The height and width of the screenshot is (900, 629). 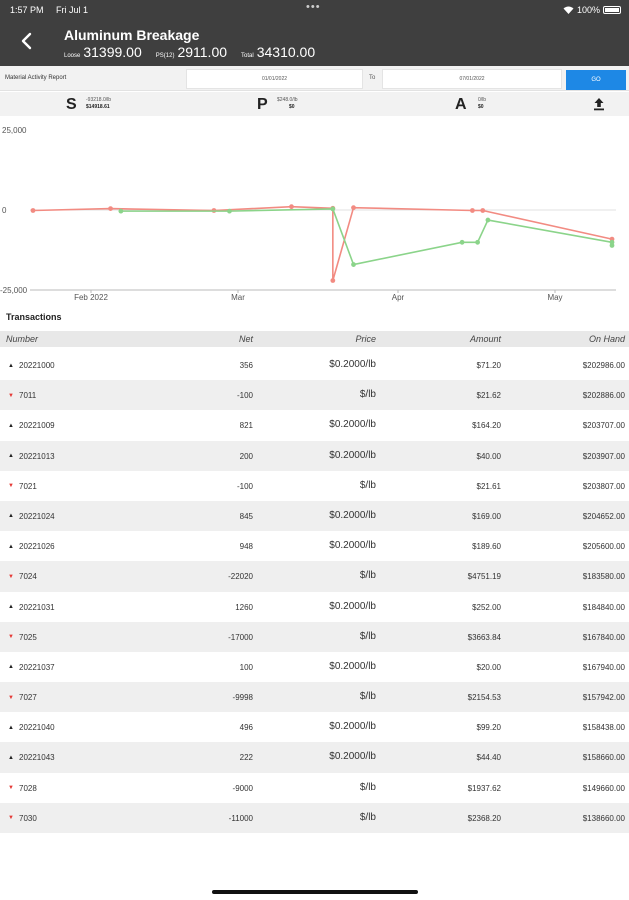 I want to click on cell-net: 845, so click(x=246, y=516).